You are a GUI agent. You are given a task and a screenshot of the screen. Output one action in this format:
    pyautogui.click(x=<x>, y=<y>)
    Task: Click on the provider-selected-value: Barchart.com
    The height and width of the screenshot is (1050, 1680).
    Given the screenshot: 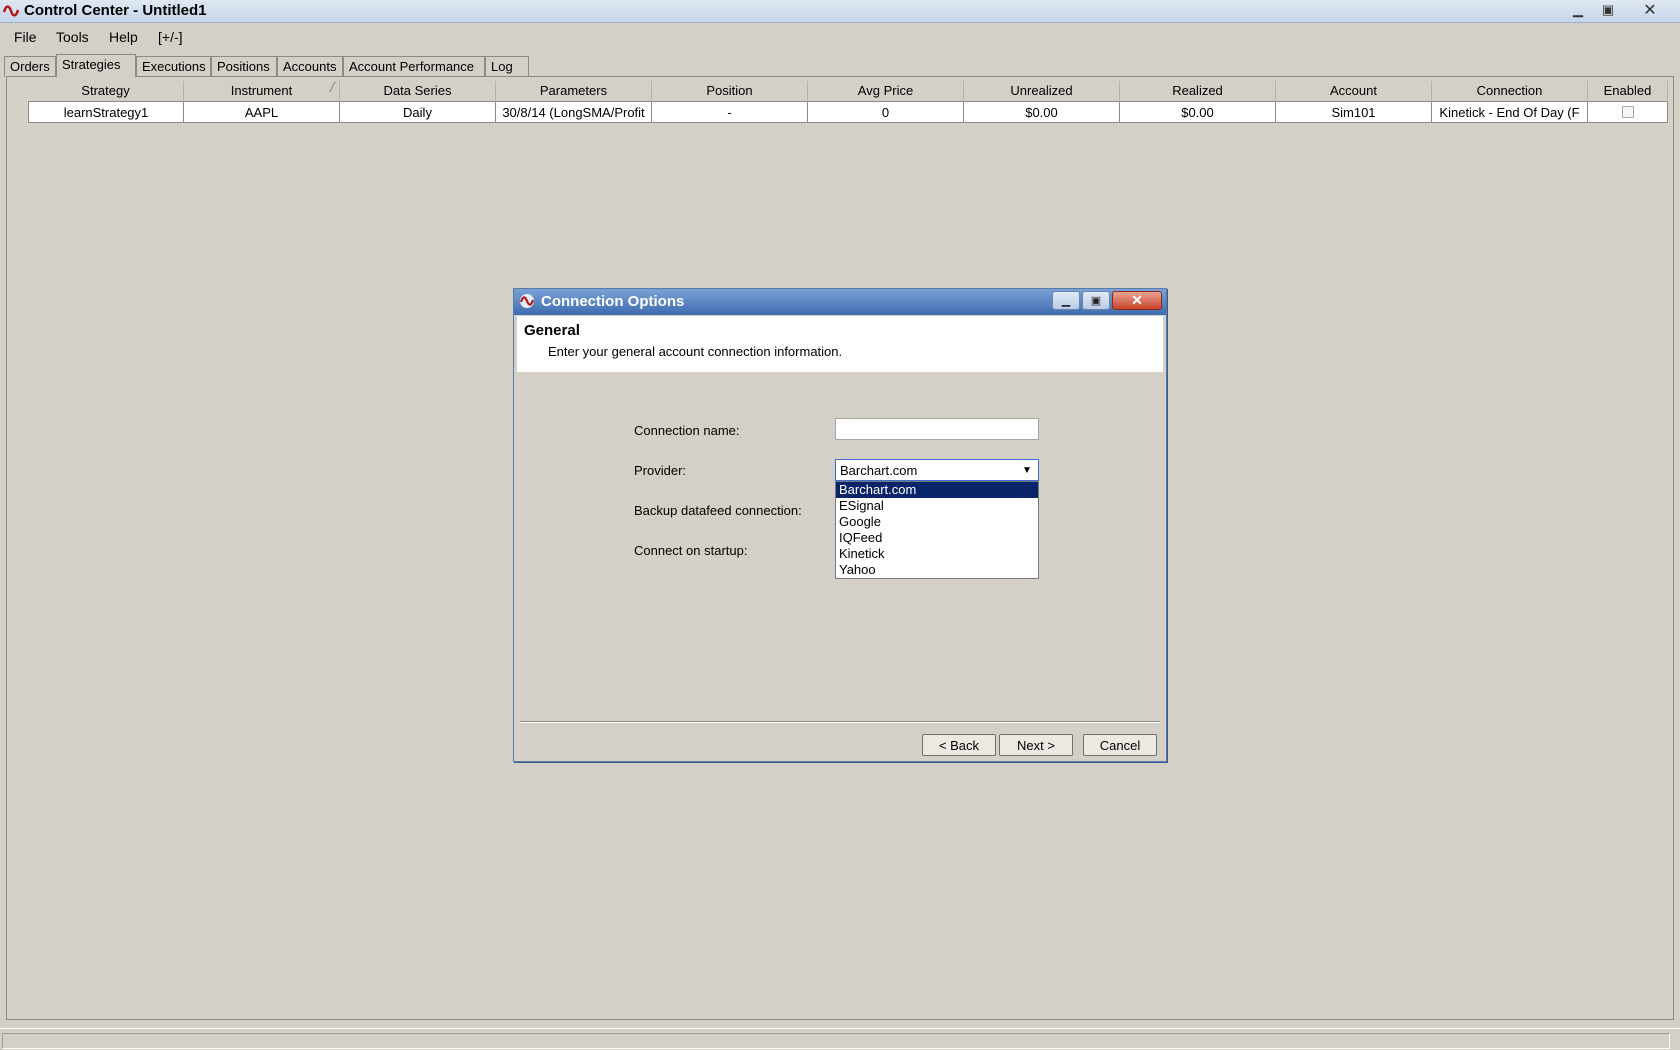 What is the action you would take?
    pyautogui.click(x=927, y=470)
    